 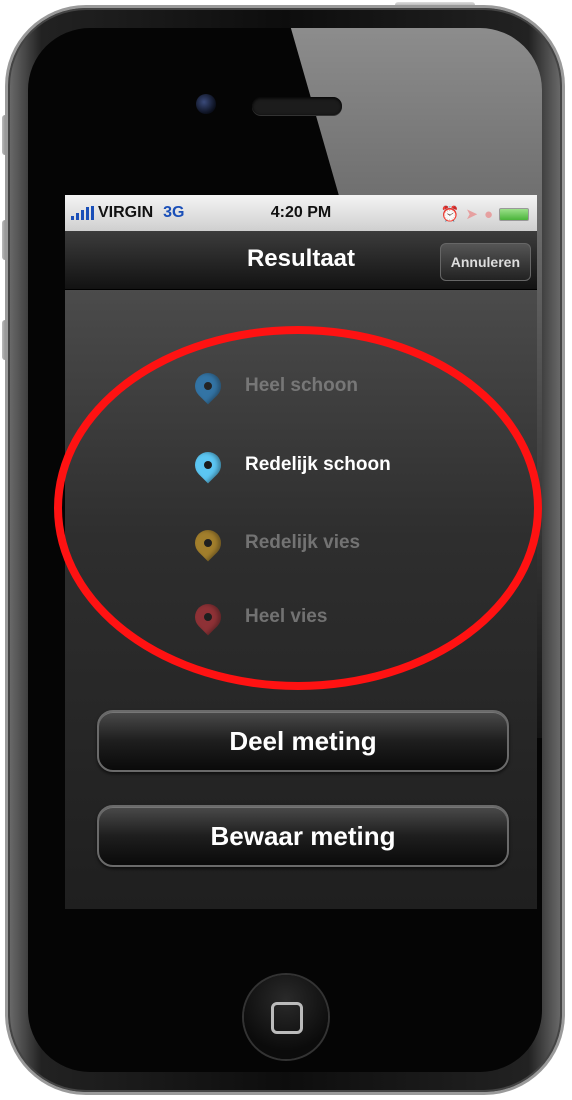 What do you see at coordinates (301, 213) in the screenshot?
I see `status-bar: VIRGIN 3G 4:20 PM ⏰ ➤ ●` at bounding box center [301, 213].